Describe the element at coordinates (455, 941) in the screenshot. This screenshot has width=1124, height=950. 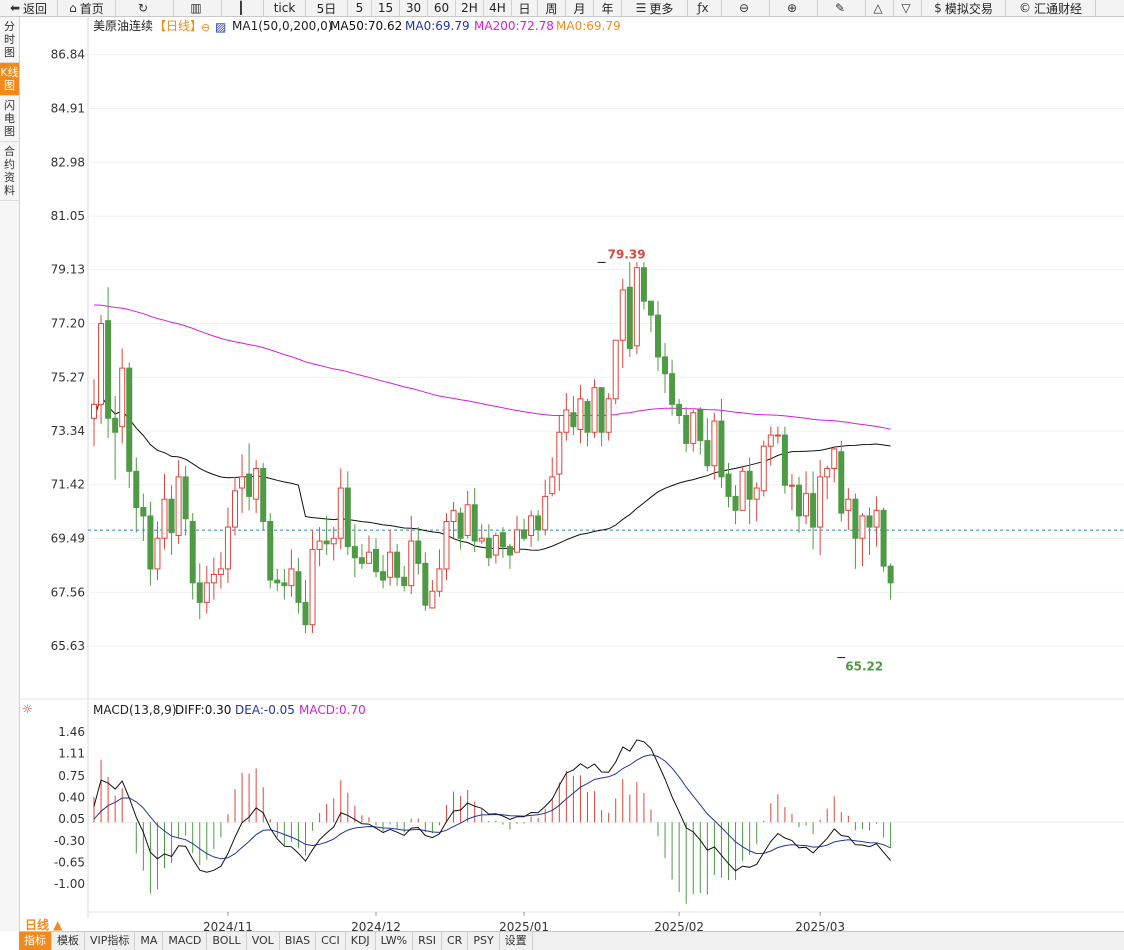
I see `indicator-tab-12: CR` at that location.